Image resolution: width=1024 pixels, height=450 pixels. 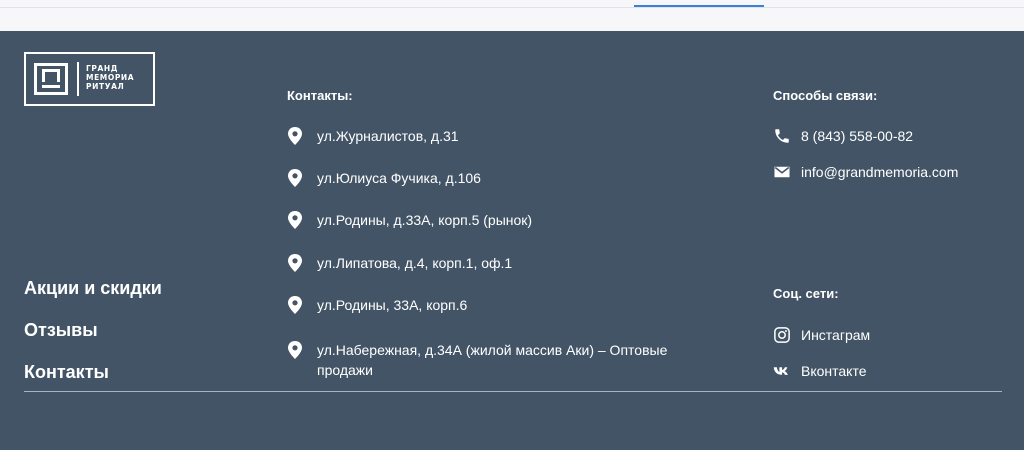 I want to click on email-address: info@grandmemoria.com, so click(x=880, y=172).